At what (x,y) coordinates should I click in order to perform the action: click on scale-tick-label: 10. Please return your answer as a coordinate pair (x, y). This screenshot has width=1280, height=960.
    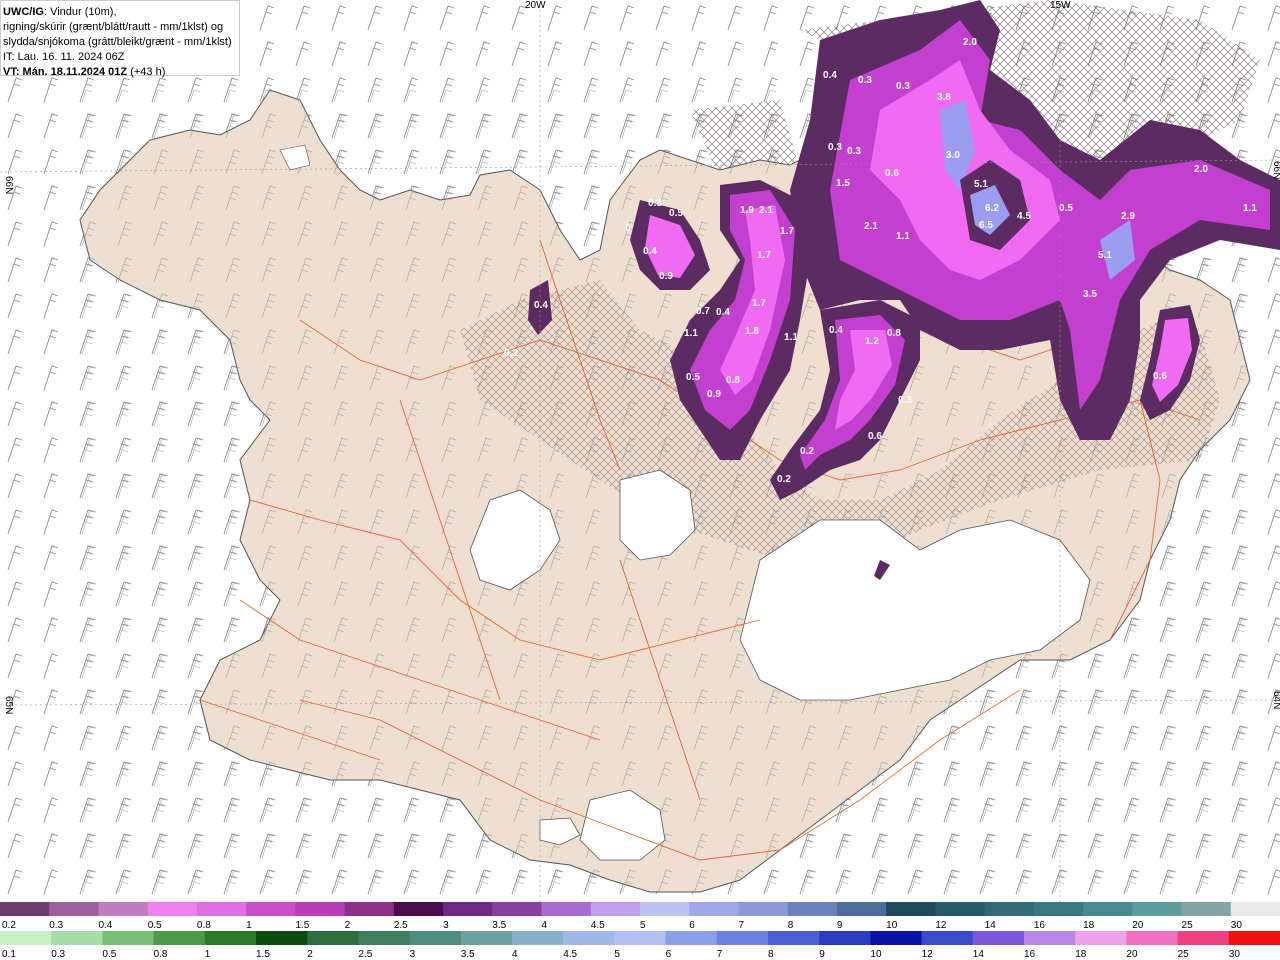
    Looking at the image, I should click on (892, 925).